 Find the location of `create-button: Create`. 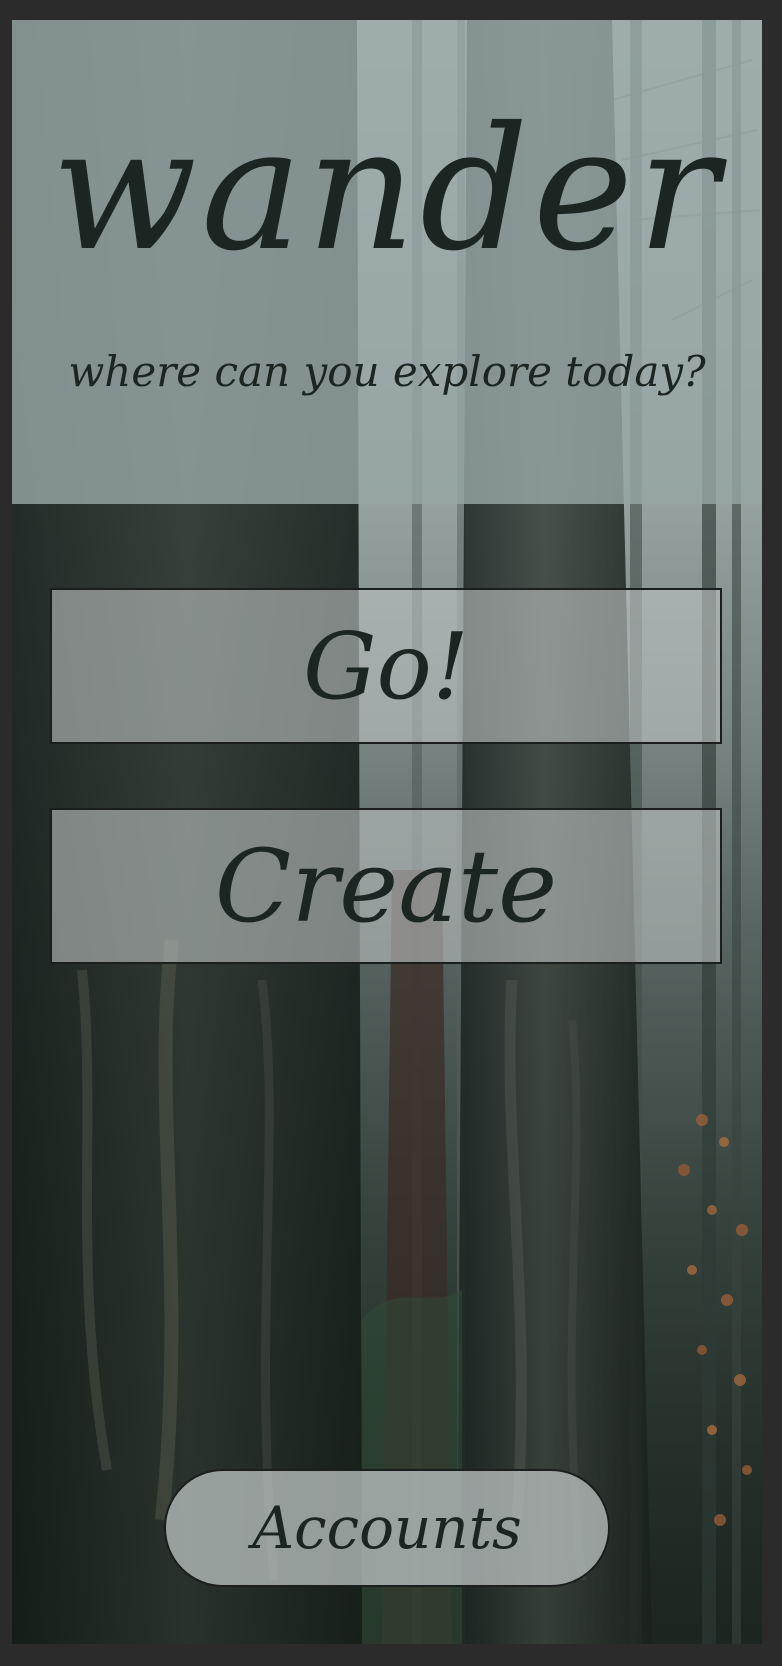

create-button: Create is located at coordinates (386, 886).